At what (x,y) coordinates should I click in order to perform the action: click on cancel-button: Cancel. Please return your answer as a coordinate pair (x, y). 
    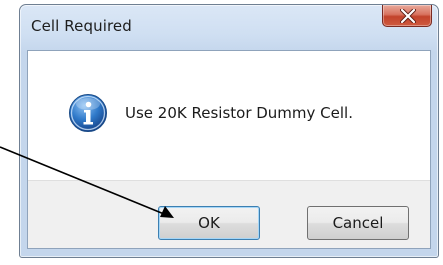
    Looking at the image, I should click on (358, 223).